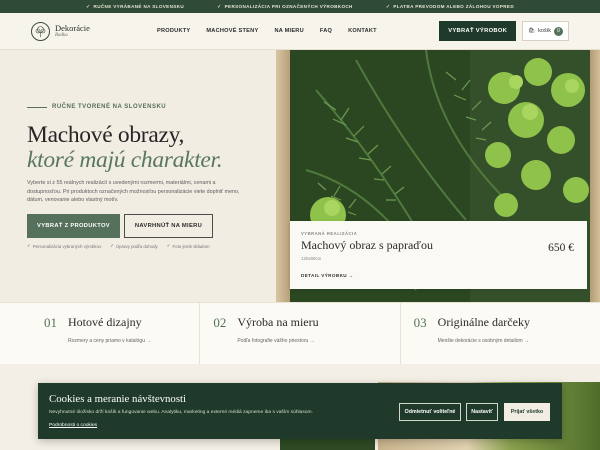 This screenshot has height=450, width=600. I want to click on hero-eyebrow: RUČNE TVORENÉ NA SLOVENSKU, so click(96, 107).